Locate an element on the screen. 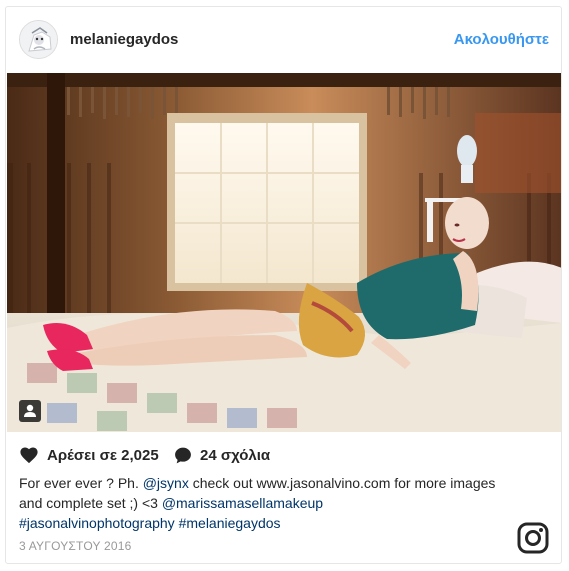 Image resolution: width=569 pixels, height=571 pixels. avatar-illustration is located at coordinates (38, 39).